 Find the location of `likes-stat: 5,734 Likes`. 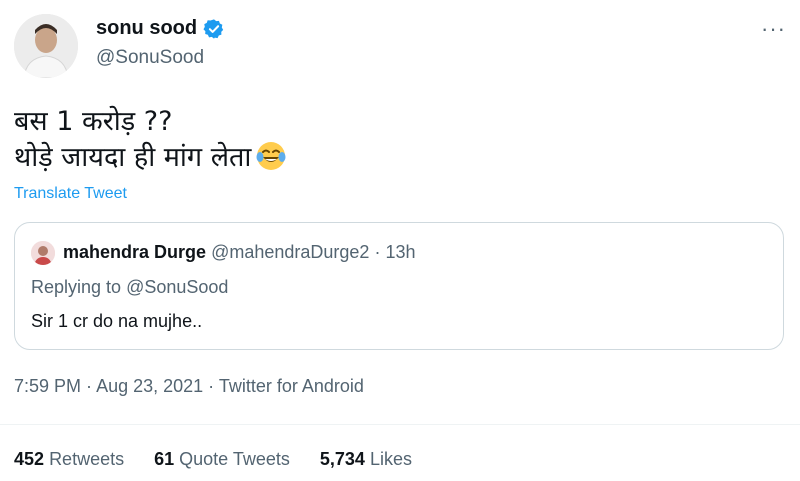

likes-stat: 5,734 Likes is located at coordinates (366, 459).